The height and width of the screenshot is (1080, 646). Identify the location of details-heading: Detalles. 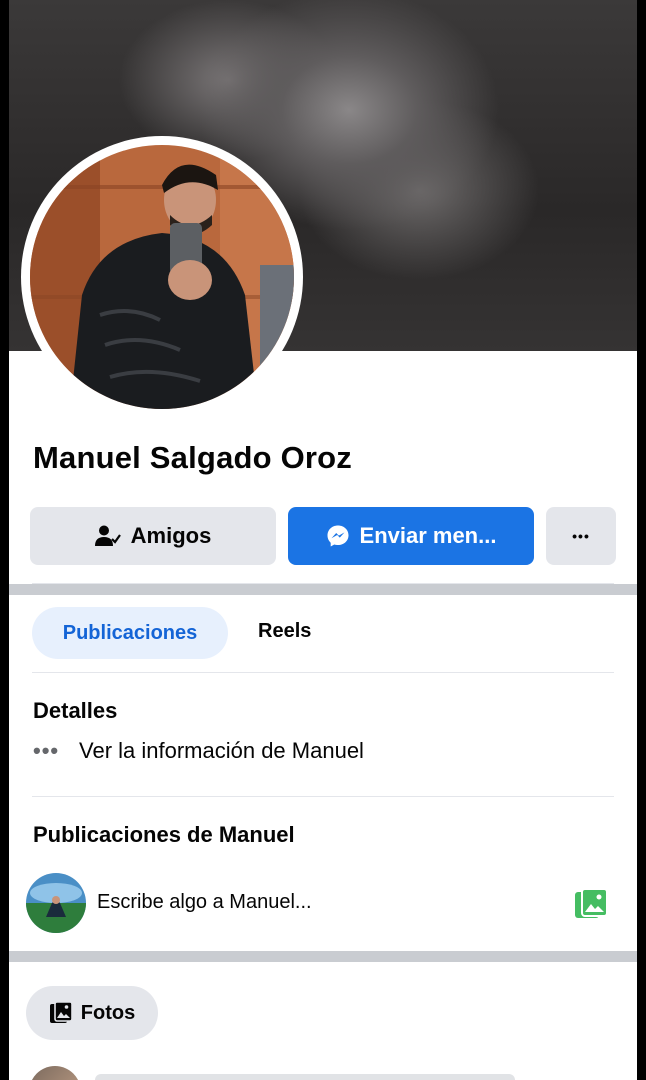
(75, 710).